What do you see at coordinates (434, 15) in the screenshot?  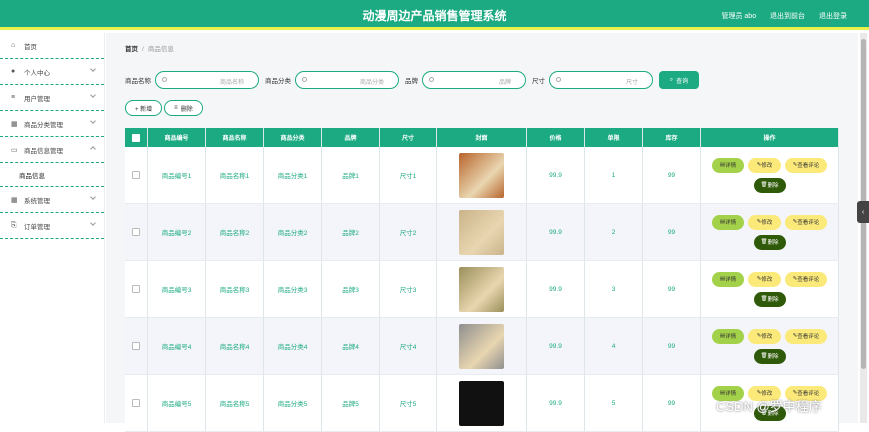 I see `top-bar: 动漫周边产品销售管理系统 管理员 abo 退出到前台 退出登录` at bounding box center [434, 15].